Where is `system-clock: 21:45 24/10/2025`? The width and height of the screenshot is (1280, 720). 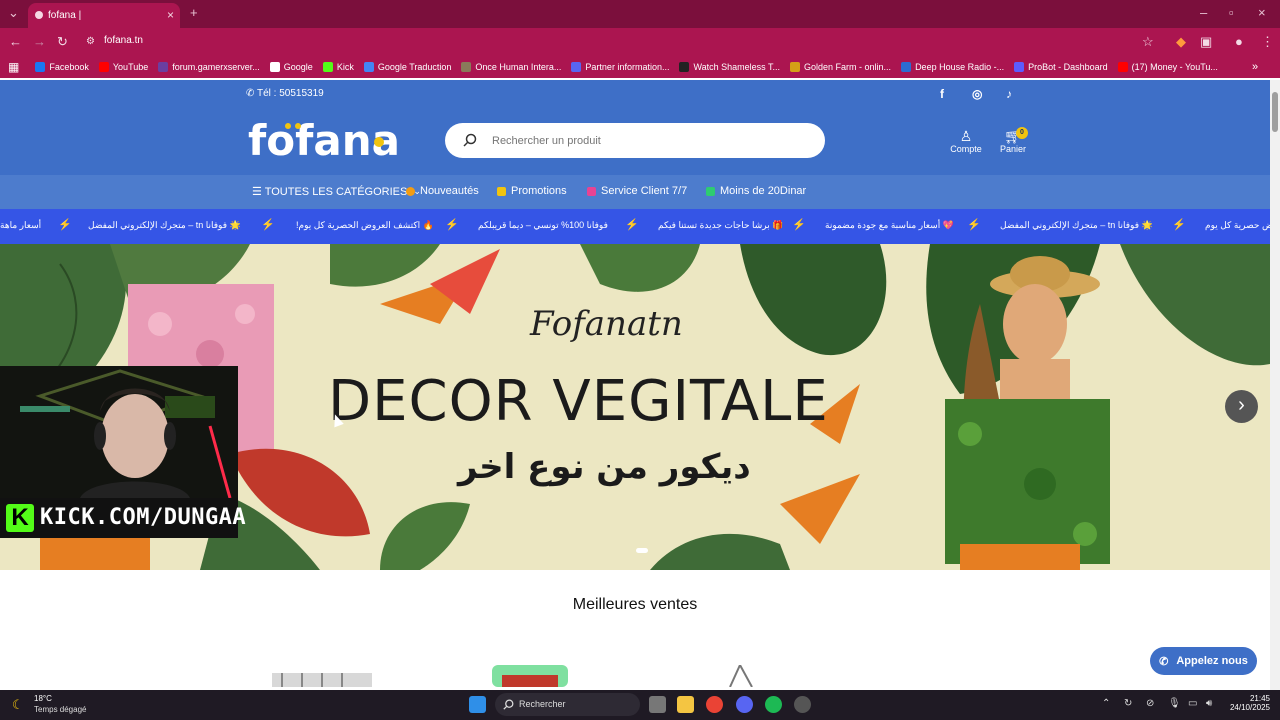 system-clock: 21:45 24/10/2025 is located at coordinates (1249, 703).